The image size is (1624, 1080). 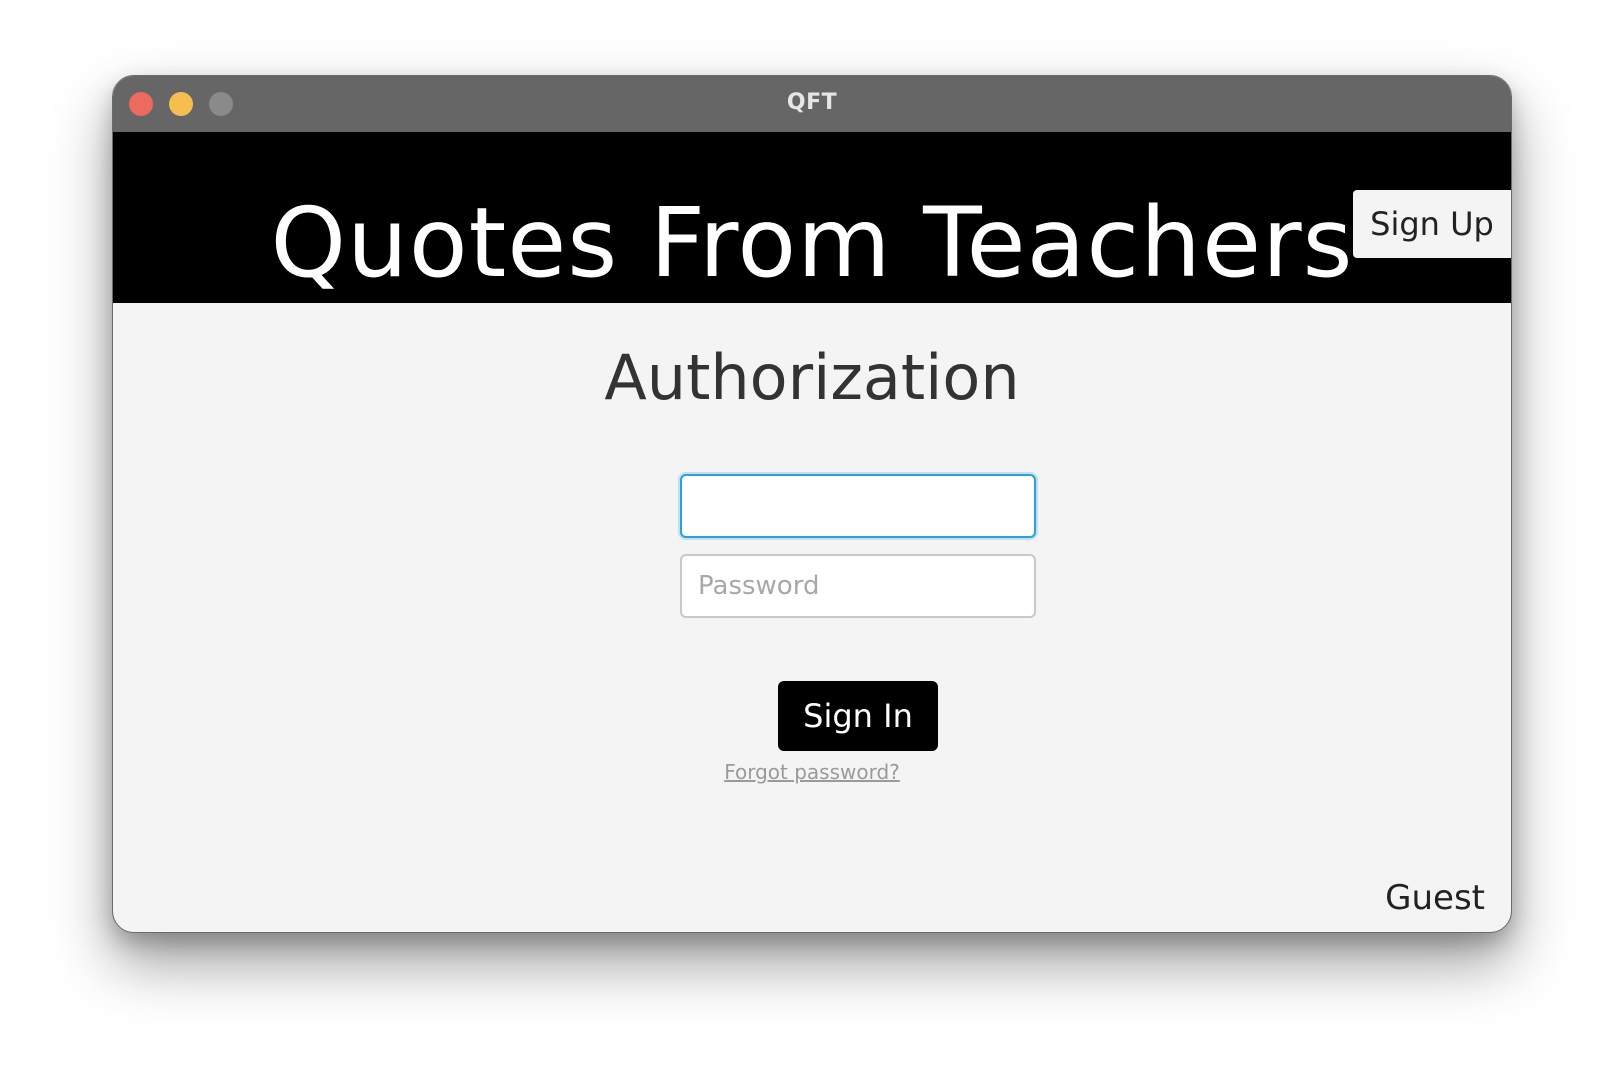 What do you see at coordinates (858, 586) in the screenshot?
I see `password-input` at bounding box center [858, 586].